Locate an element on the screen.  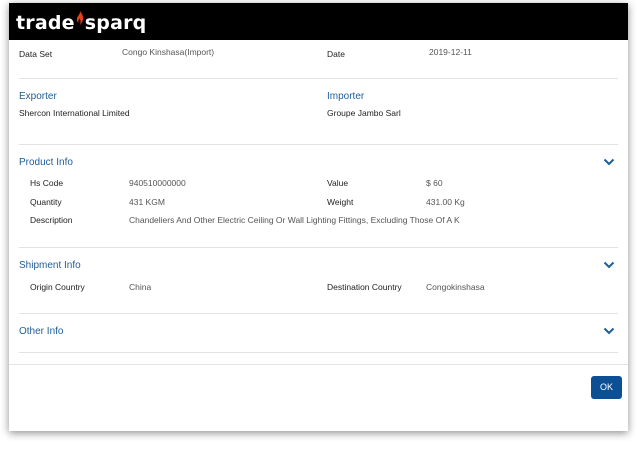
origin-country-value: China is located at coordinates (140, 287).